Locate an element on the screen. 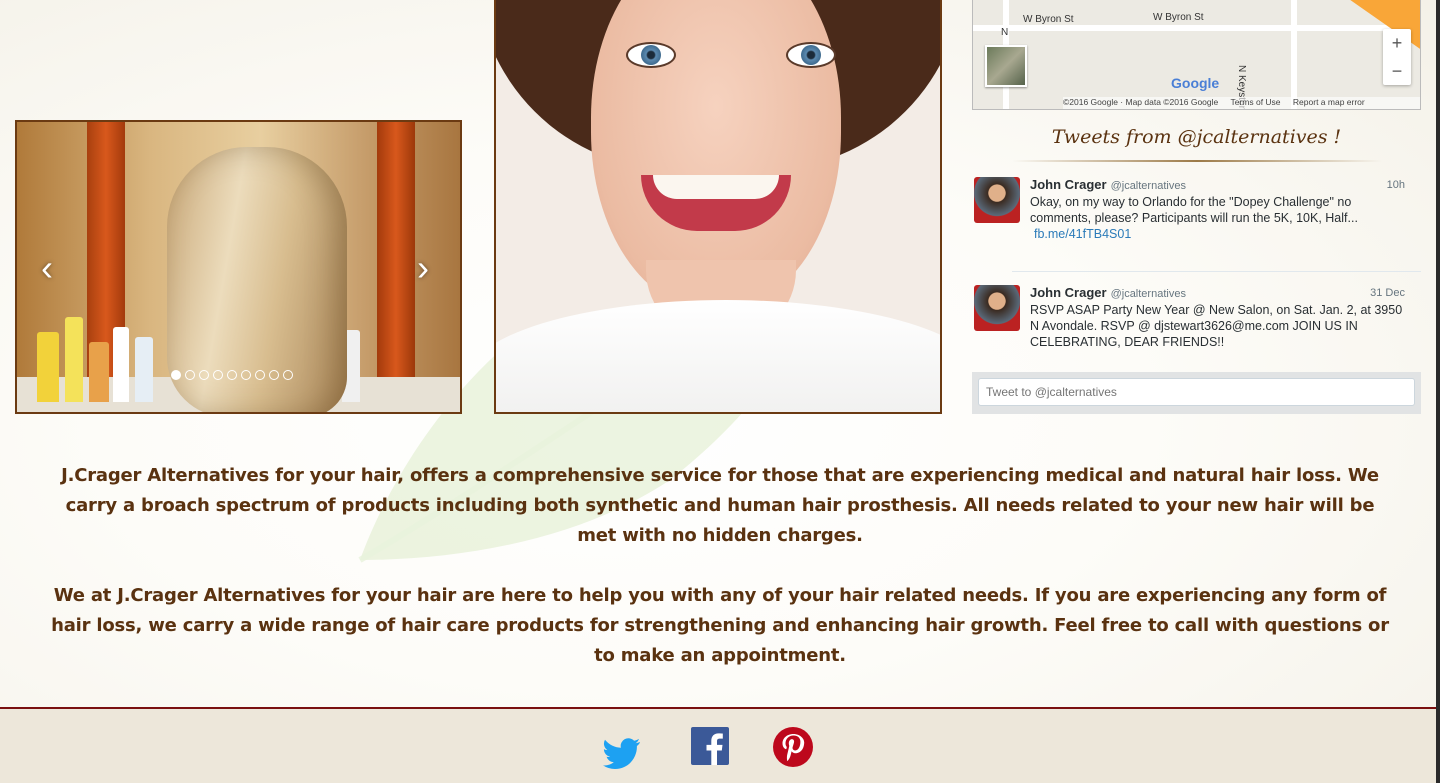  map-zoom-control: + − is located at coordinates (1397, 57).